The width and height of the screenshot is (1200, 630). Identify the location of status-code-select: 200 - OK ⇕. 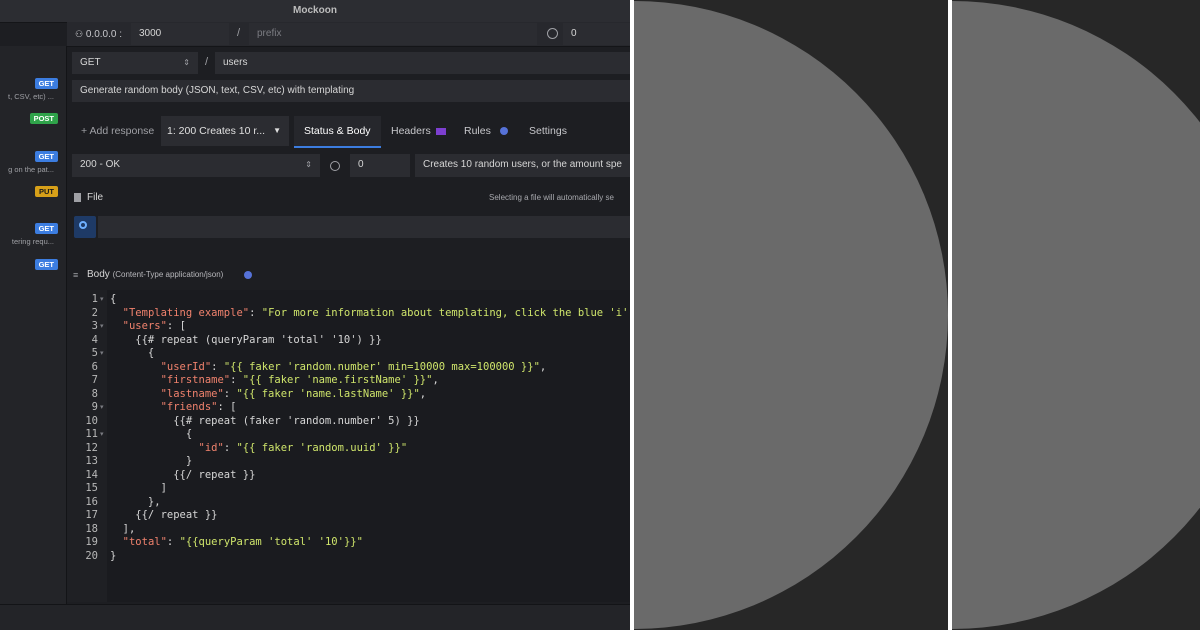
(196, 165).